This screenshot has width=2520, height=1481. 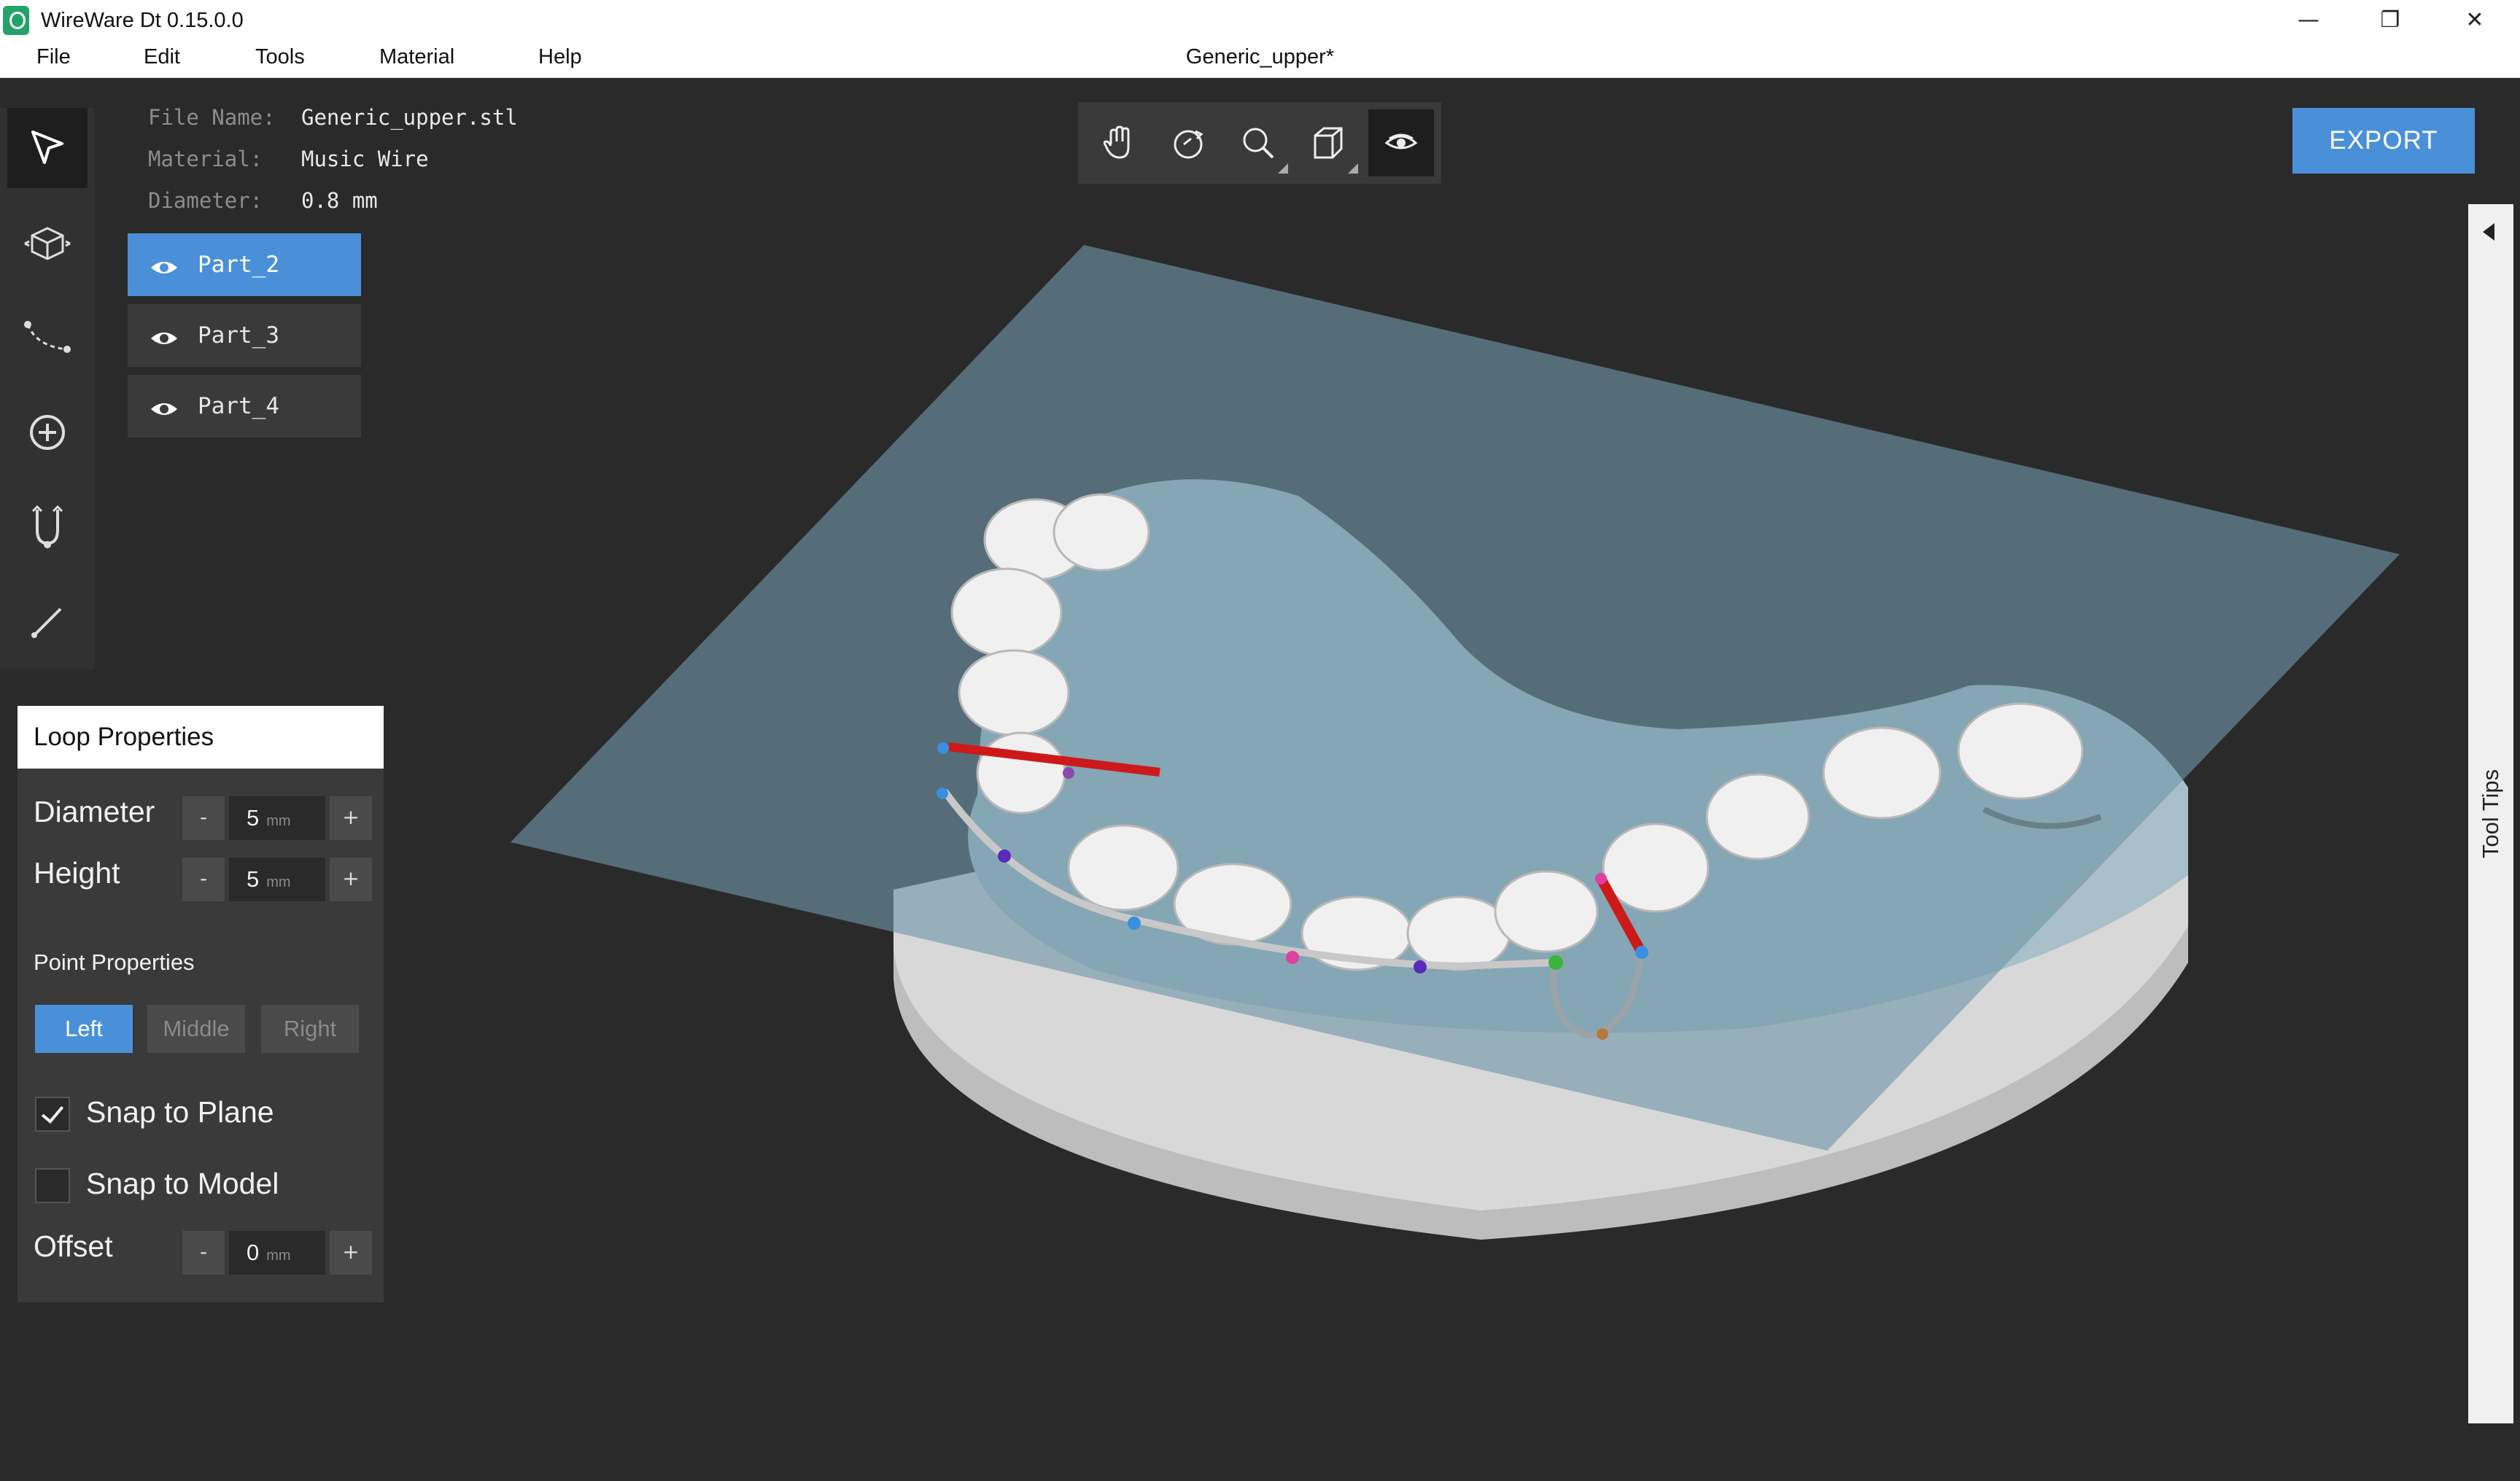 I want to click on model-tool-button, so click(x=47, y=243).